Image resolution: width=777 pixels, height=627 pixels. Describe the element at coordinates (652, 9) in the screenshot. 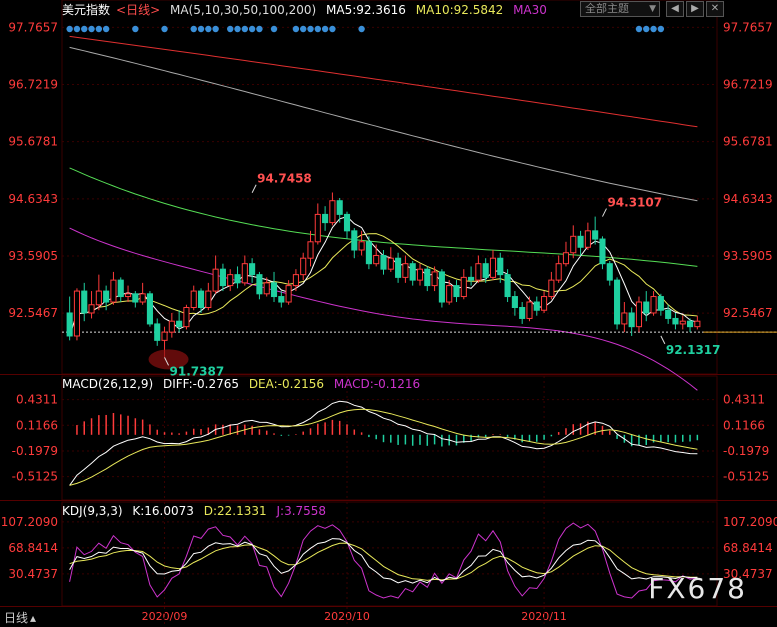

I see `dropdown-arrow-icon: ▼` at that location.